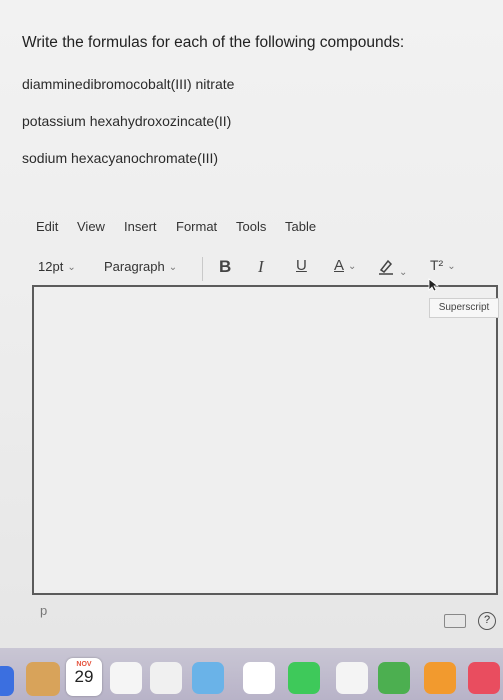  What do you see at coordinates (140, 226) in the screenshot?
I see `menu-insert: Insert` at bounding box center [140, 226].